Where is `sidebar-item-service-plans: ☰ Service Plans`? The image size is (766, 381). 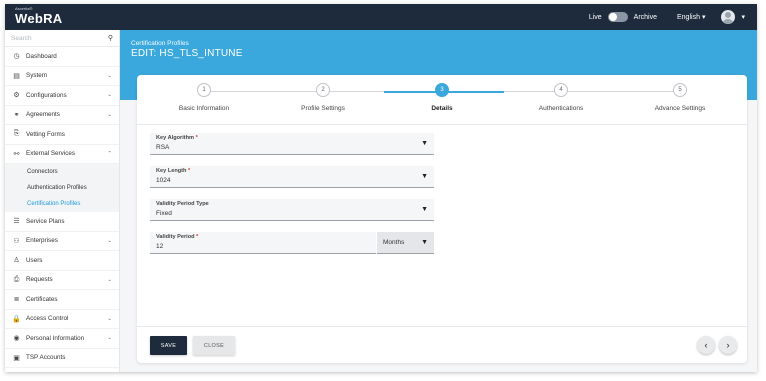
sidebar-item-service-plans: ☰ Service Plans is located at coordinates (62, 222).